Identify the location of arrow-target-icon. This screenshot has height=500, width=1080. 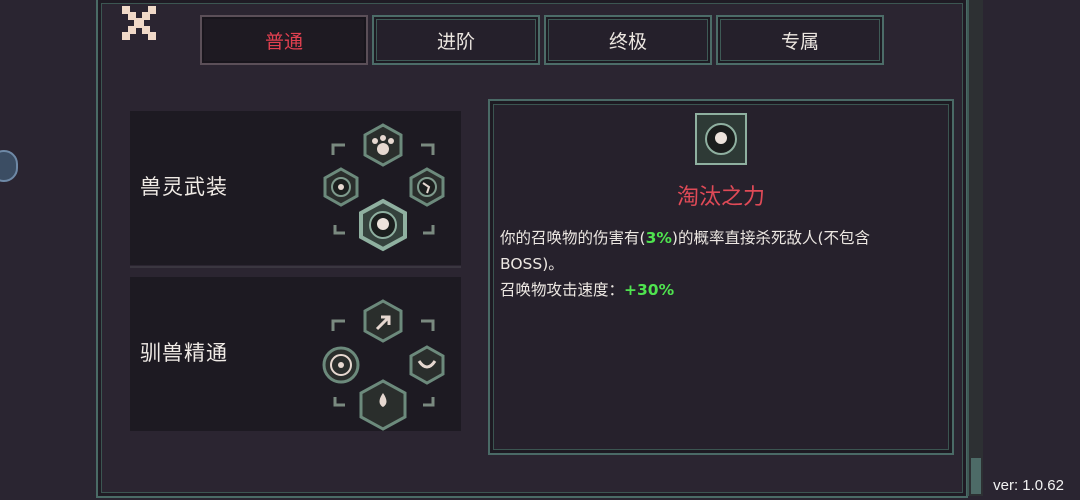
(383, 321).